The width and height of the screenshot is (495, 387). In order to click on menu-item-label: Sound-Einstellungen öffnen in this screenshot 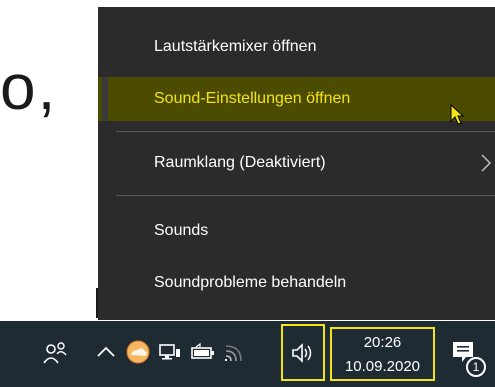, I will do `click(252, 98)`.